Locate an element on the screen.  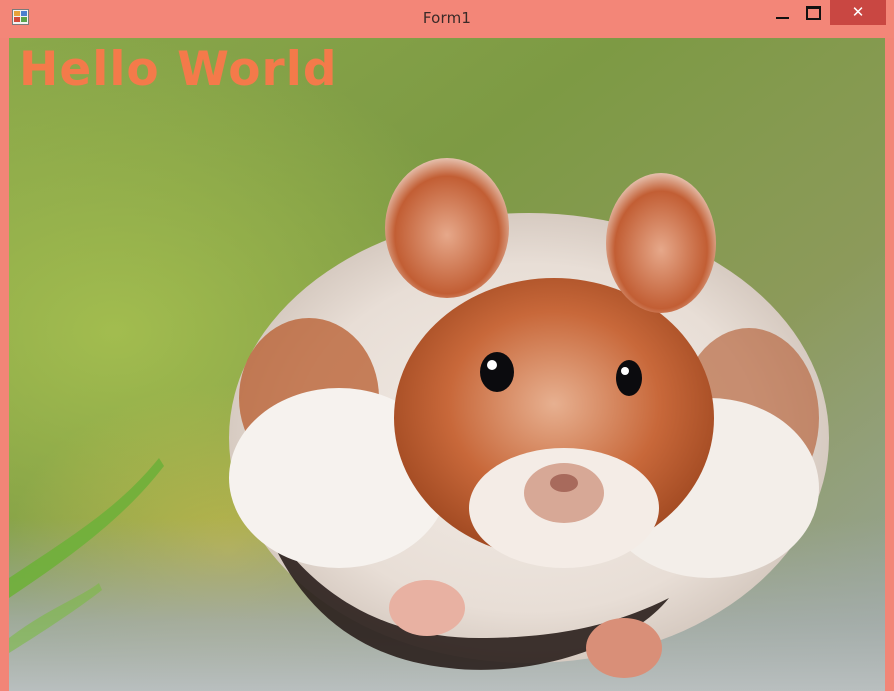
close-button: ✕ is located at coordinates (858, 12).